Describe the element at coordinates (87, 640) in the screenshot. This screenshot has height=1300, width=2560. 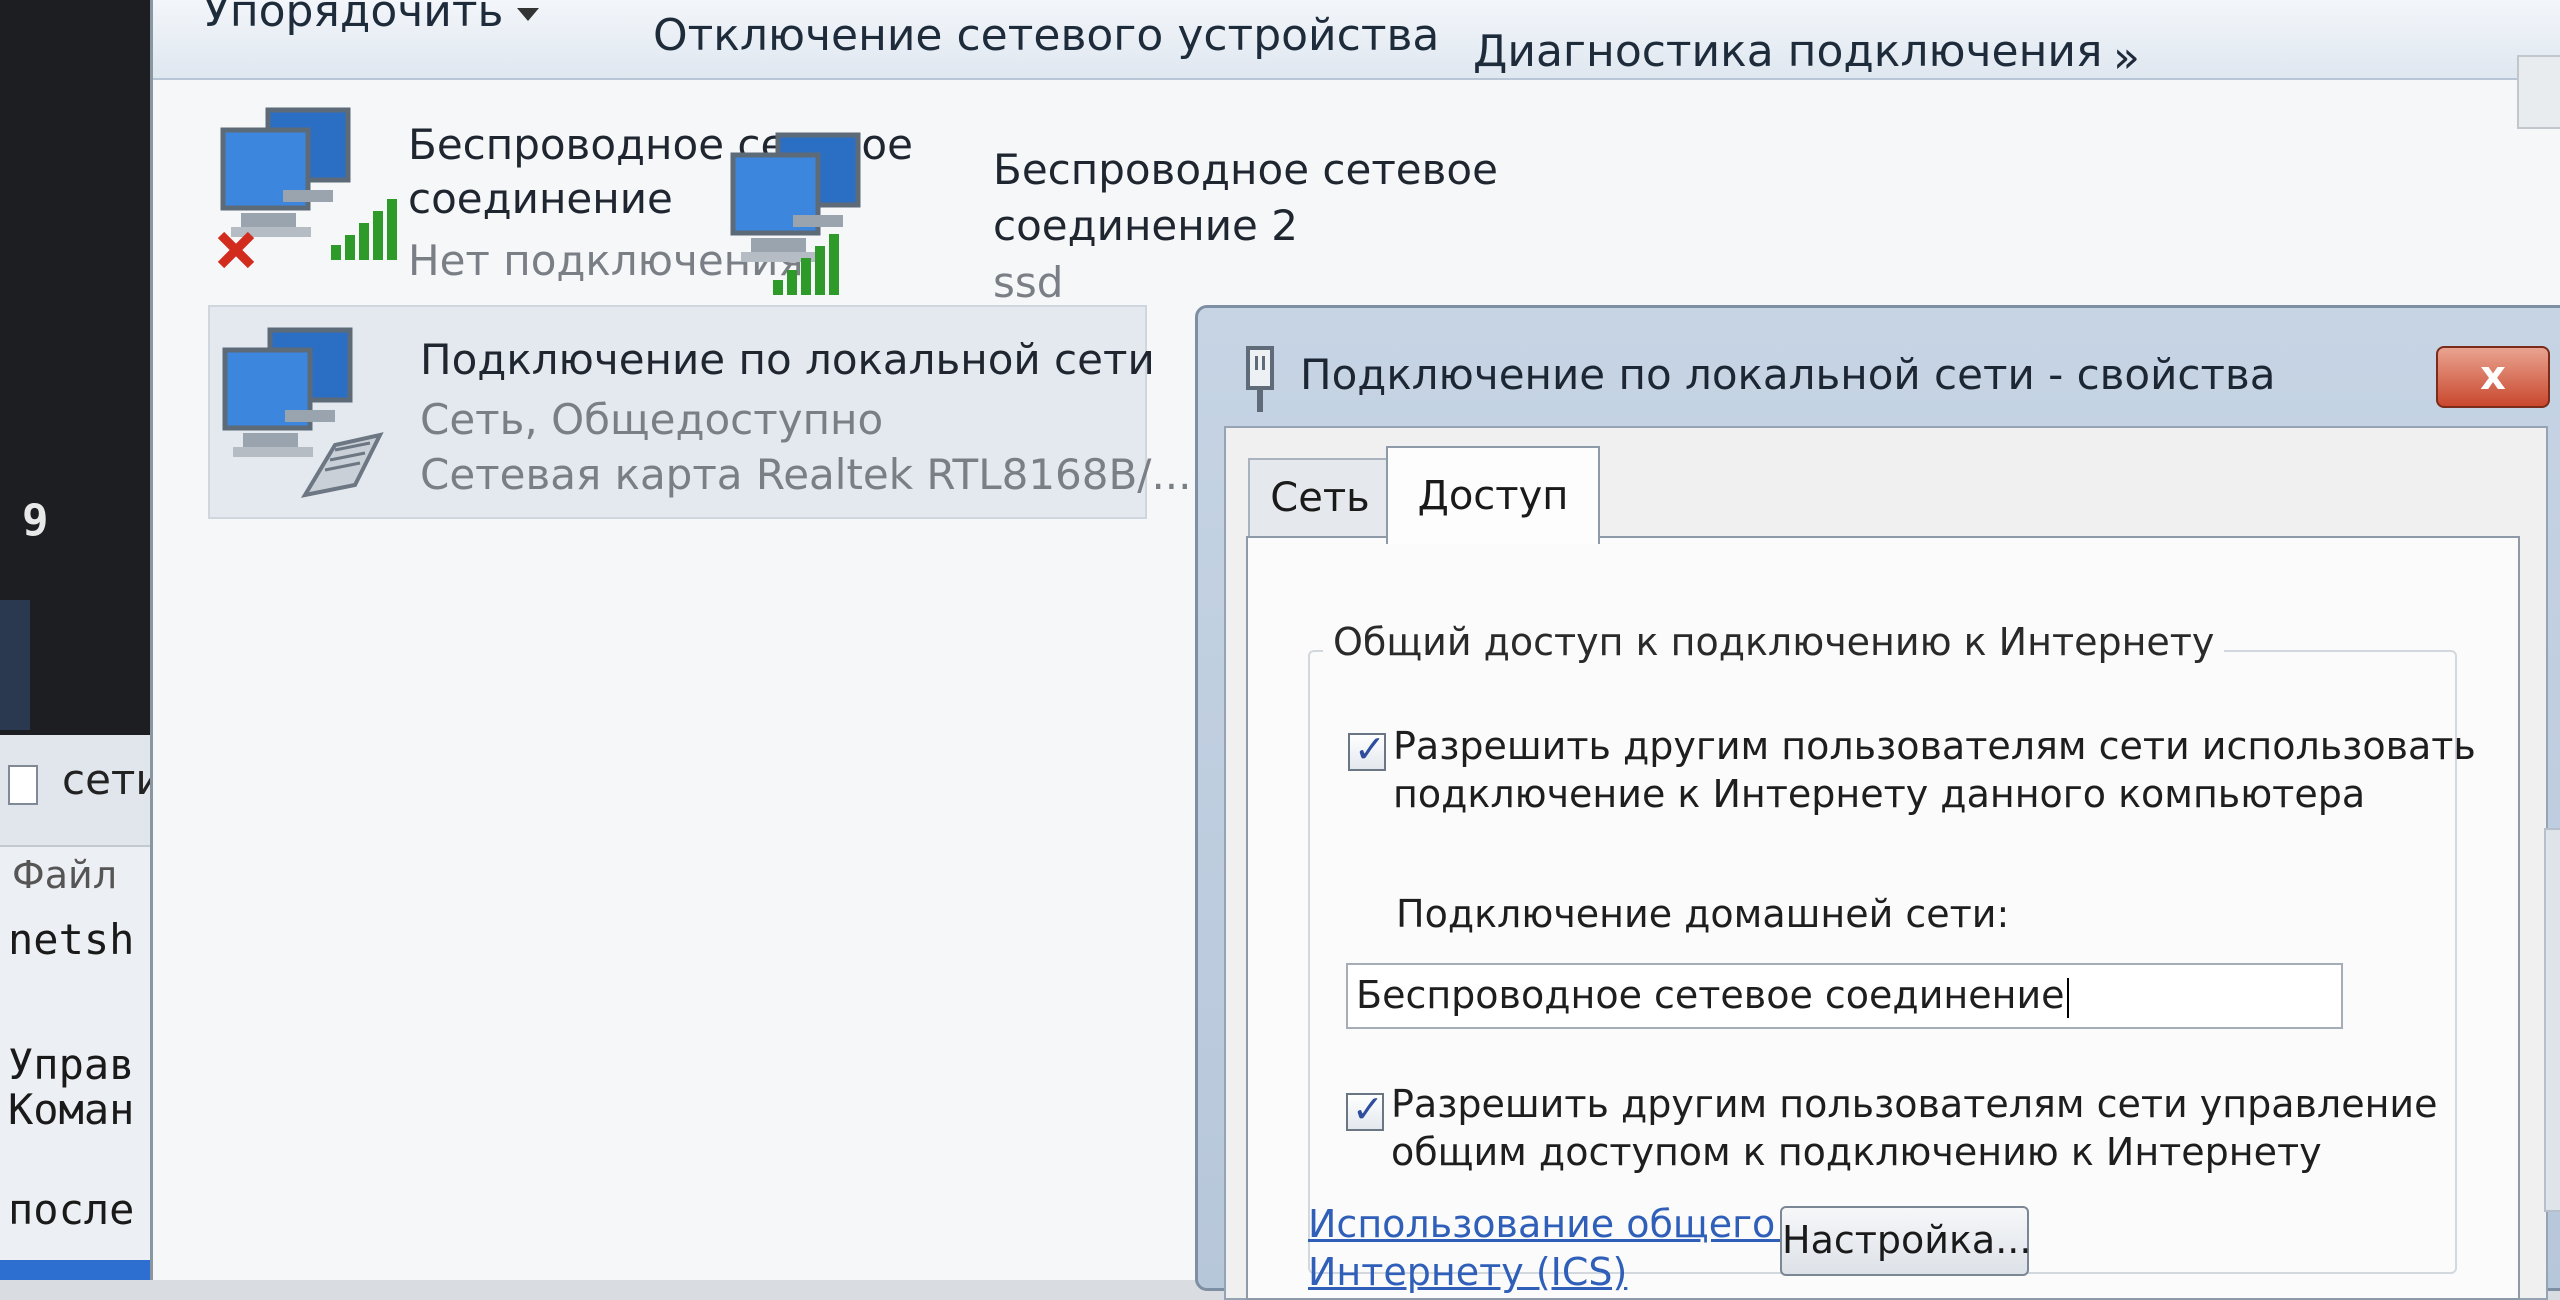
I see `background-console-window: 9 сети Файл netsh Управ Коман после` at that location.